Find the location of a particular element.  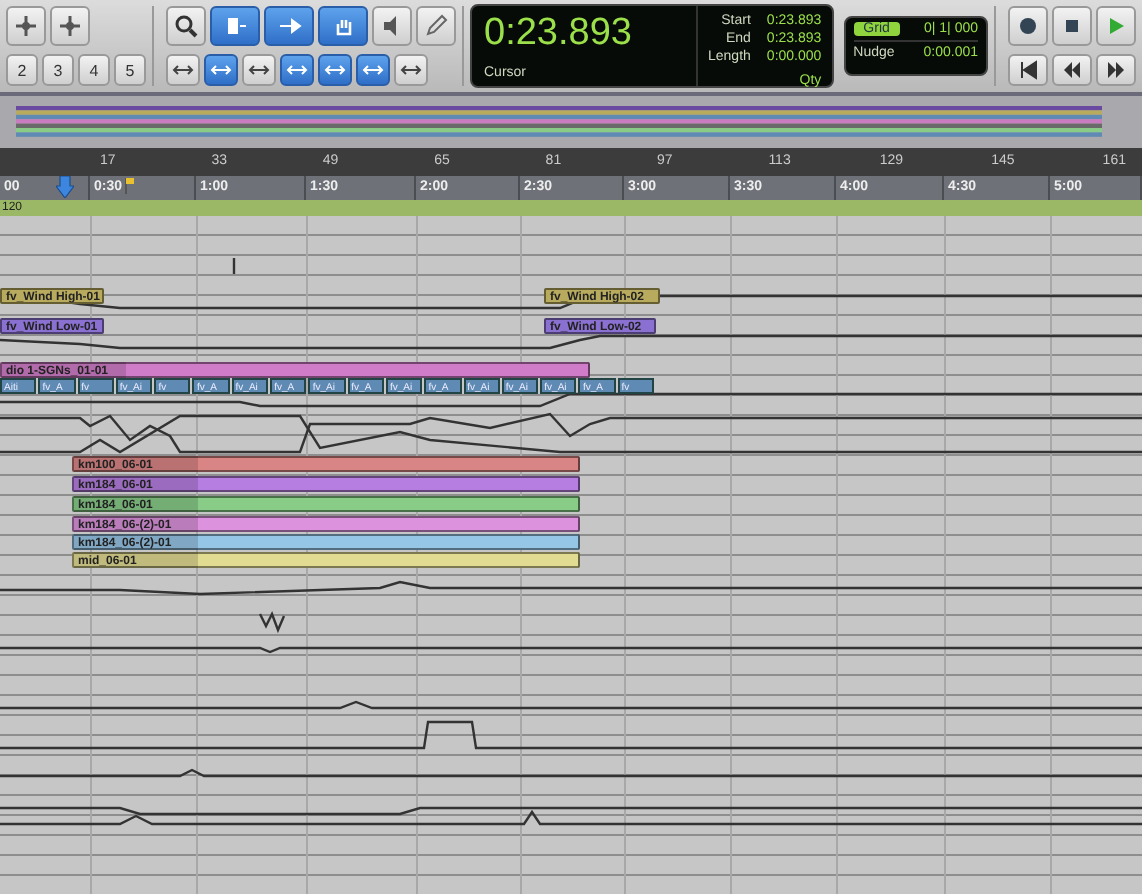

main-counter: 0:23.893 is located at coordinates (559, 34).